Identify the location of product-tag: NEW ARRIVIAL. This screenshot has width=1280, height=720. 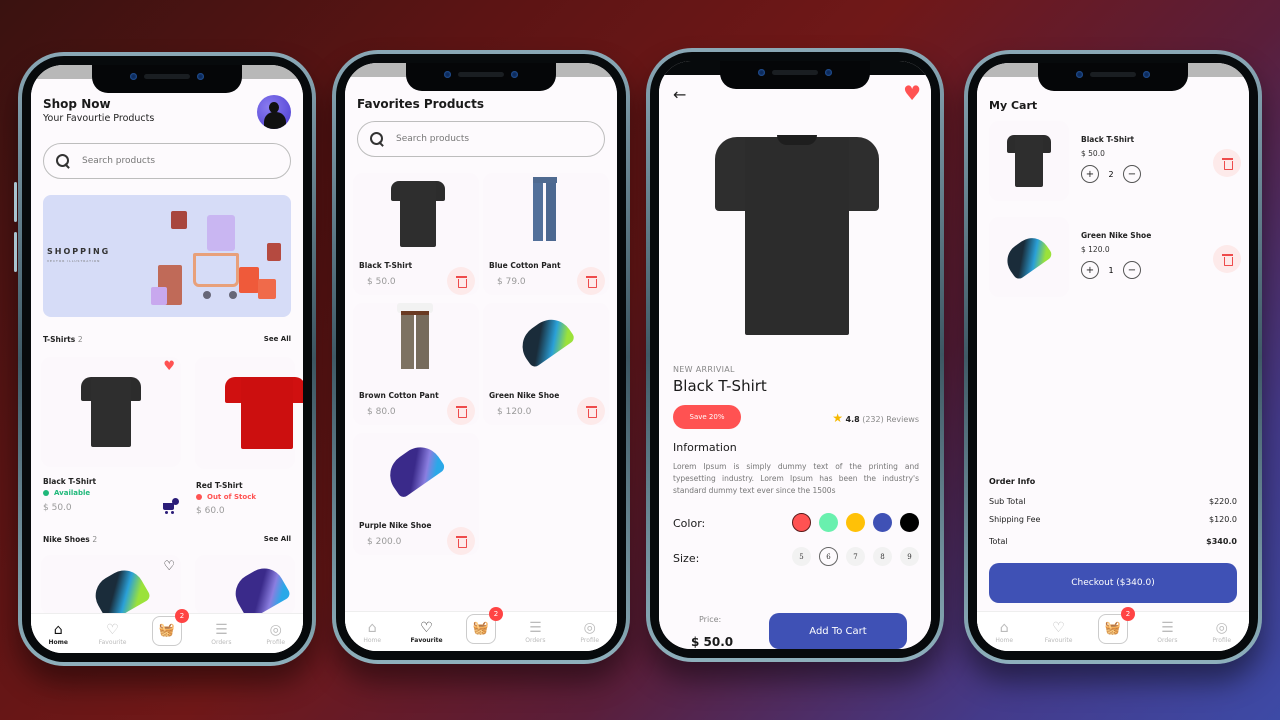
(704, 369).